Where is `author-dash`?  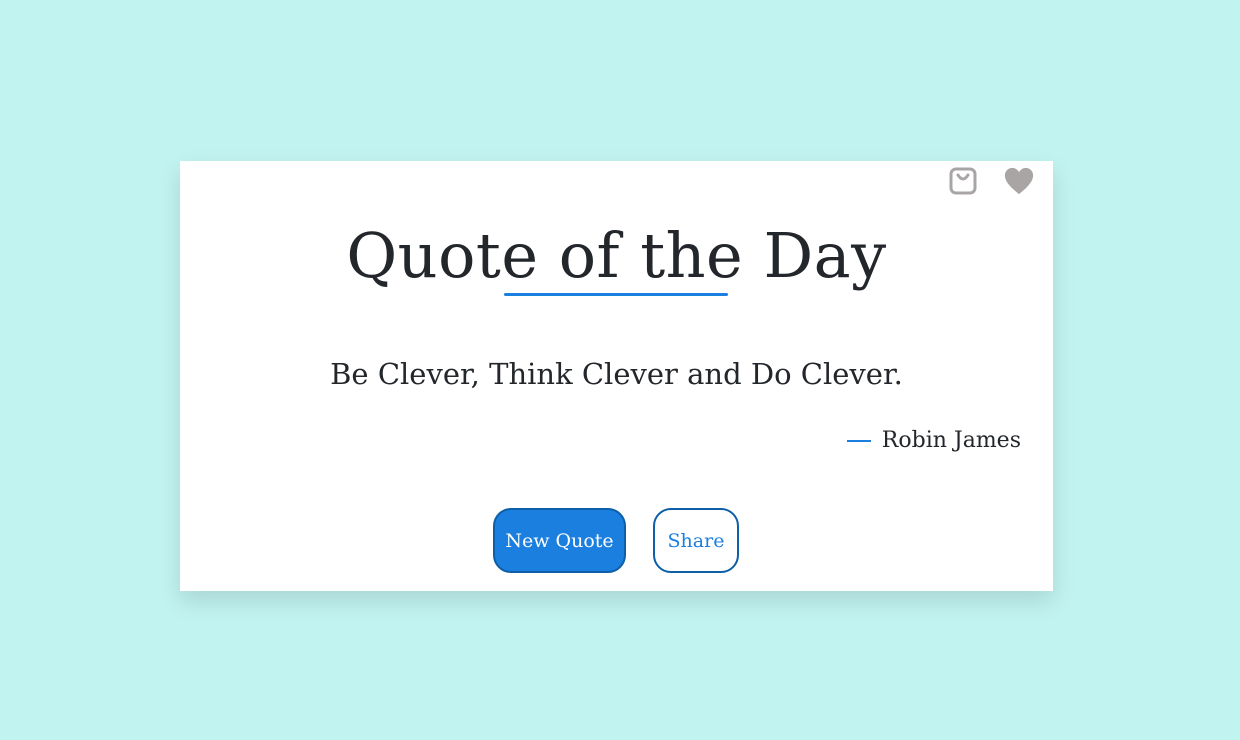 author-dash is located at coordinates (858, 440).